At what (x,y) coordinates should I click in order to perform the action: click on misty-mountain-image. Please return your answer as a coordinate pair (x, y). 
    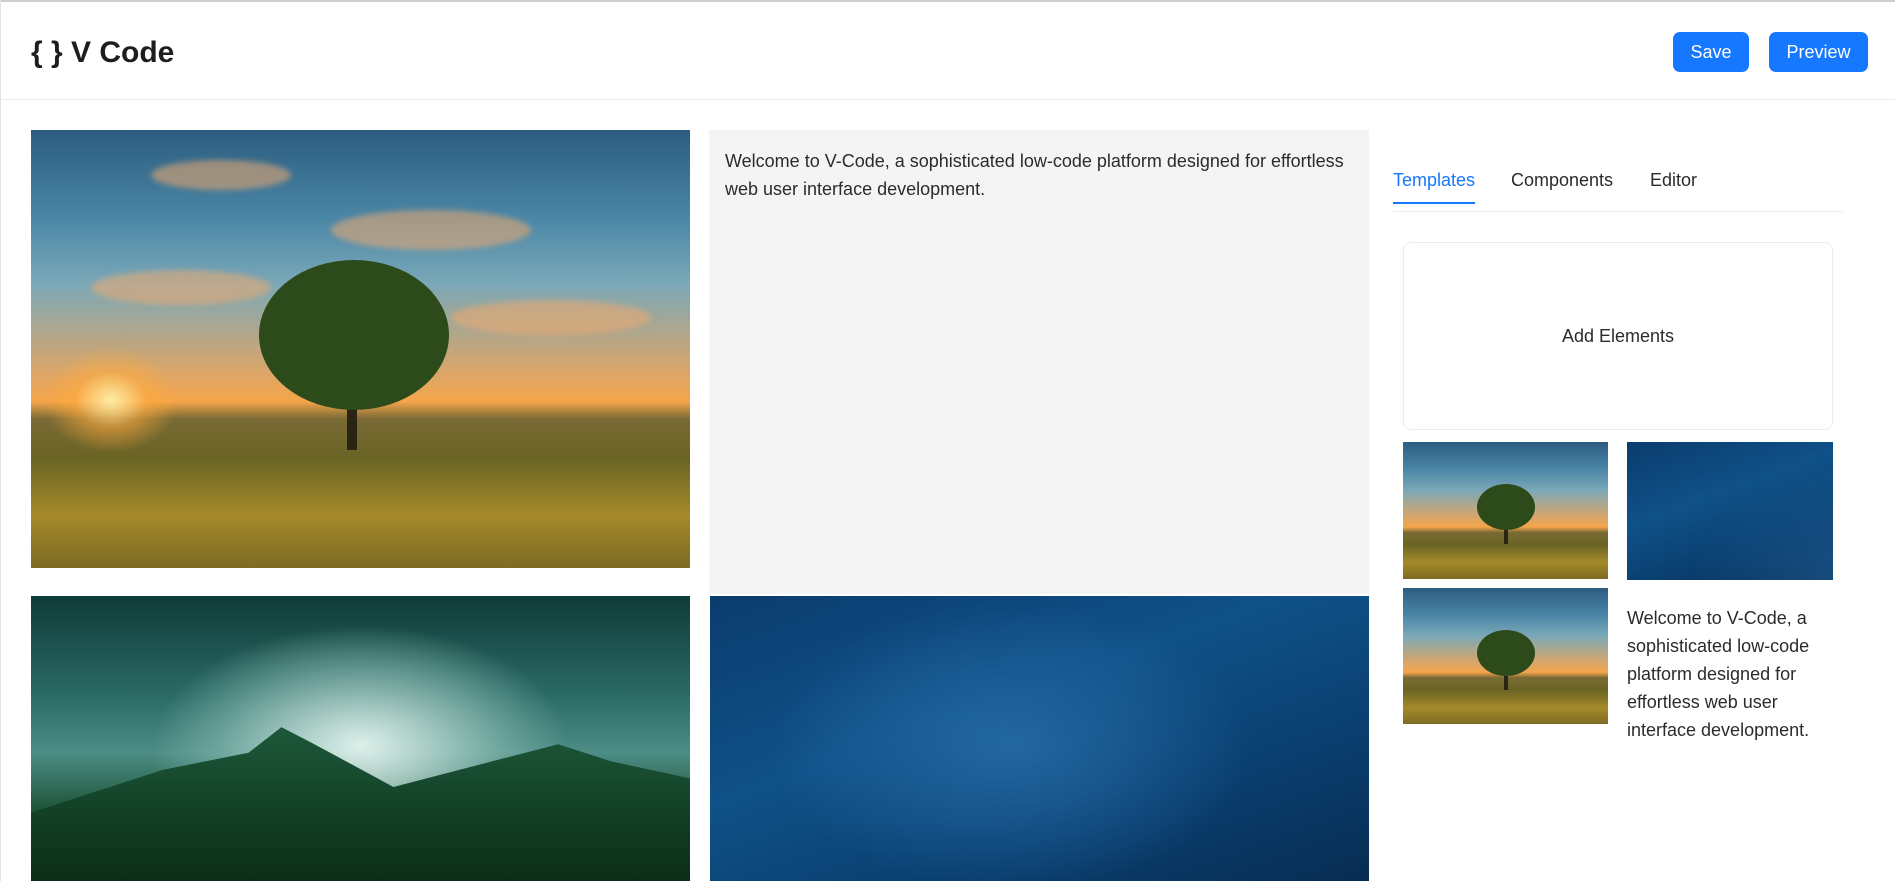
    Looking at the image, I should click on (360, 738).